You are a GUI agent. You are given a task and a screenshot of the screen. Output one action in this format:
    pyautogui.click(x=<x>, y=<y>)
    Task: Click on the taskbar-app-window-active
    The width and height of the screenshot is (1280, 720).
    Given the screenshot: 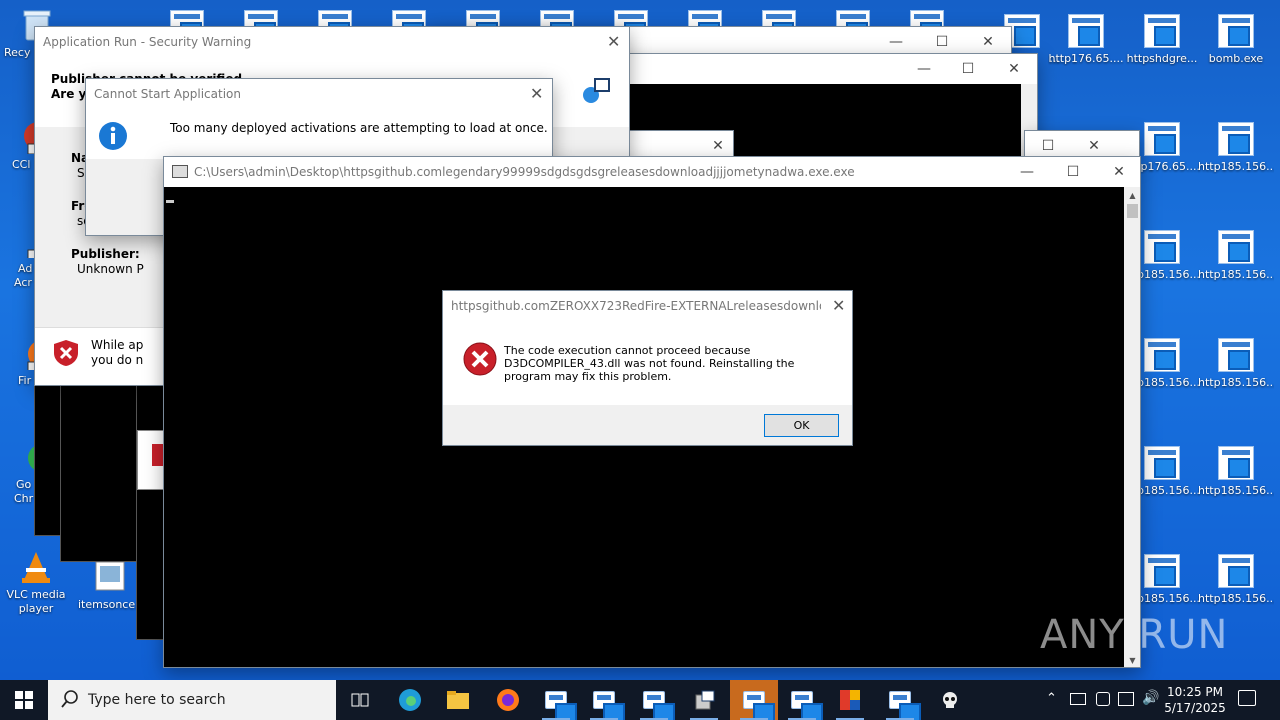 What is the action you would take?
    pyautogui.click(x=754, y=700)
    